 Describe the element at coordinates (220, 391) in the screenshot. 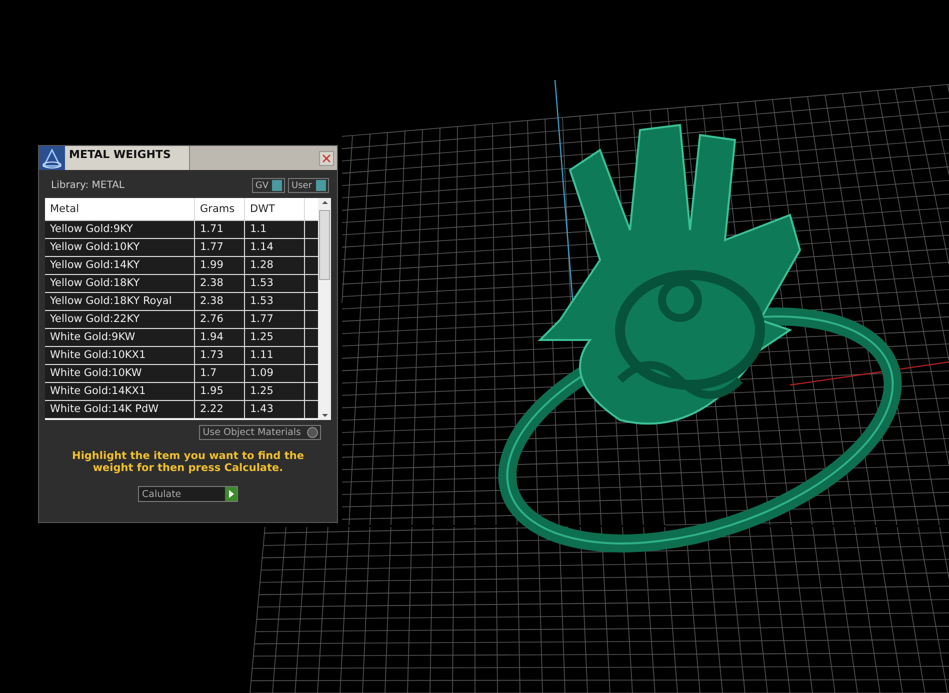

I see `table-cell: 1.95` at that location.